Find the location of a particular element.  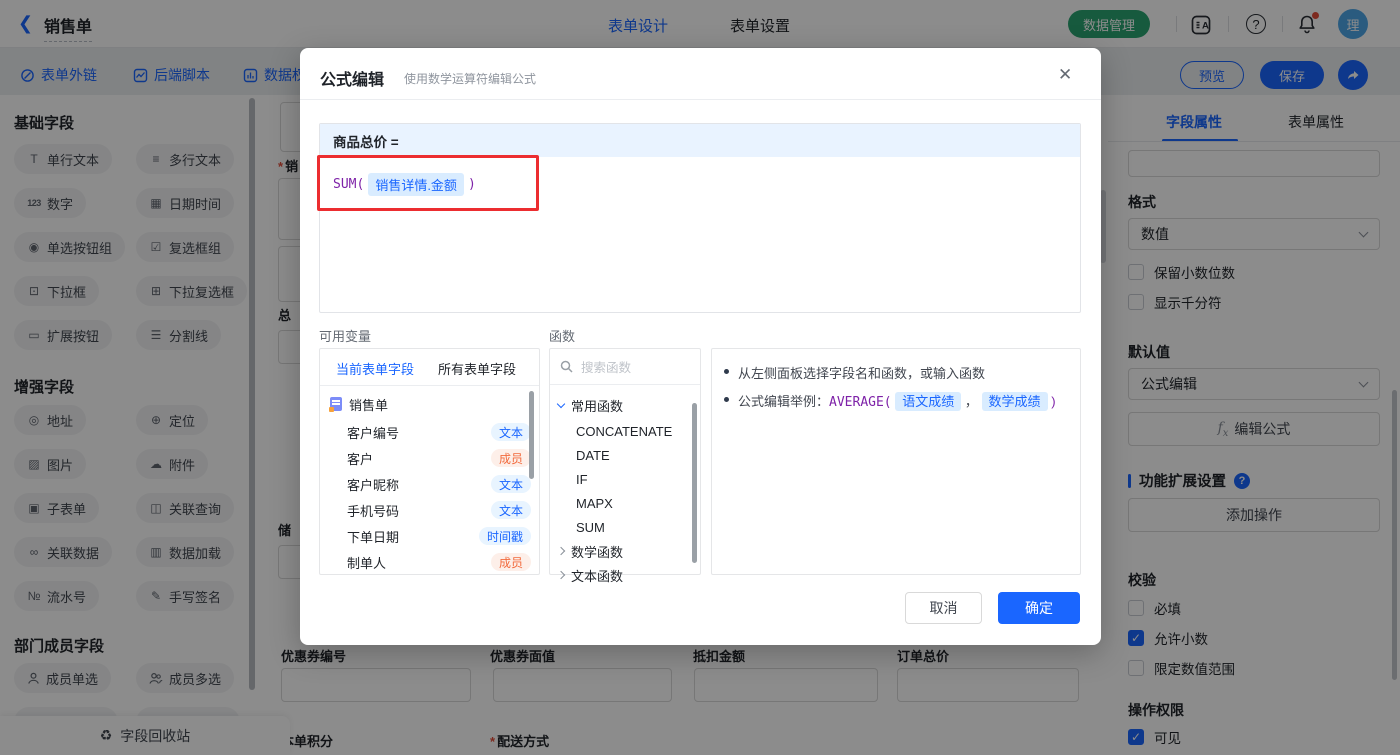

annotation-highlight-box is located at coordinates (428, 183).